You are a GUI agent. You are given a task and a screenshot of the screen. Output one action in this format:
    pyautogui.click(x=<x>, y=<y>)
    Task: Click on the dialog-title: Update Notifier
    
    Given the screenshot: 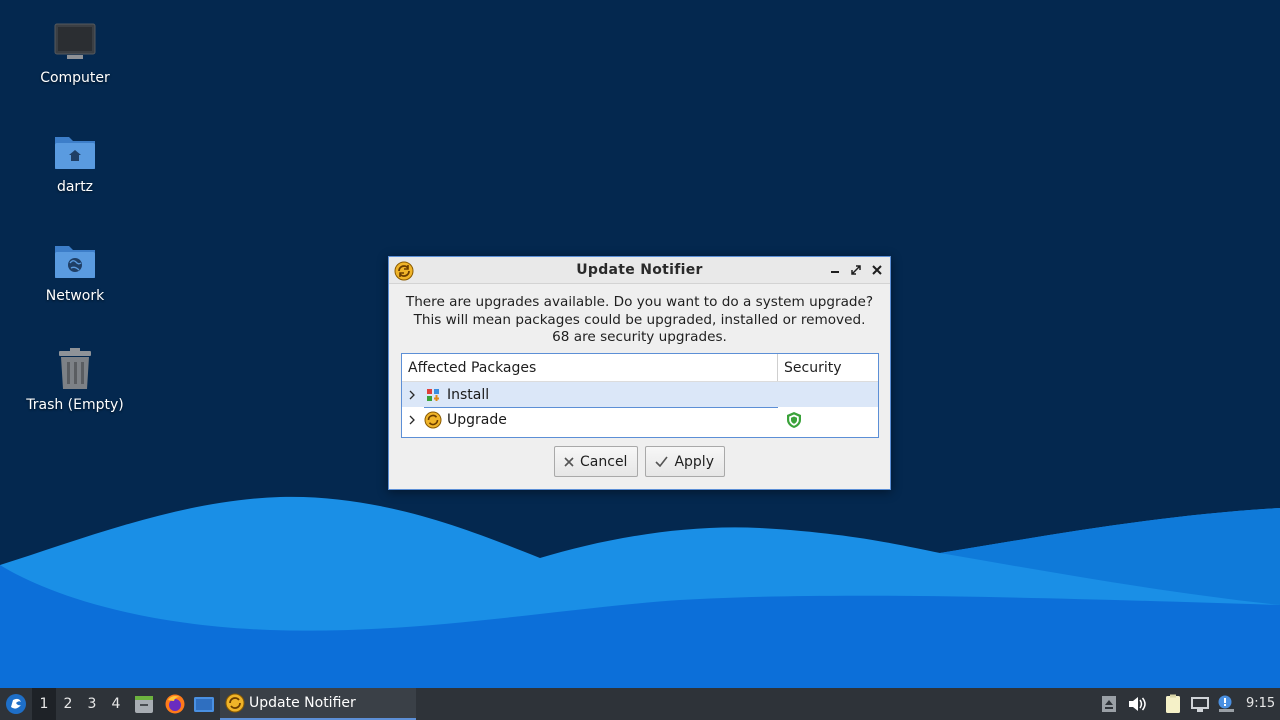 What is the action you would take?
    pyautogui.click(x=639, y=270)
    